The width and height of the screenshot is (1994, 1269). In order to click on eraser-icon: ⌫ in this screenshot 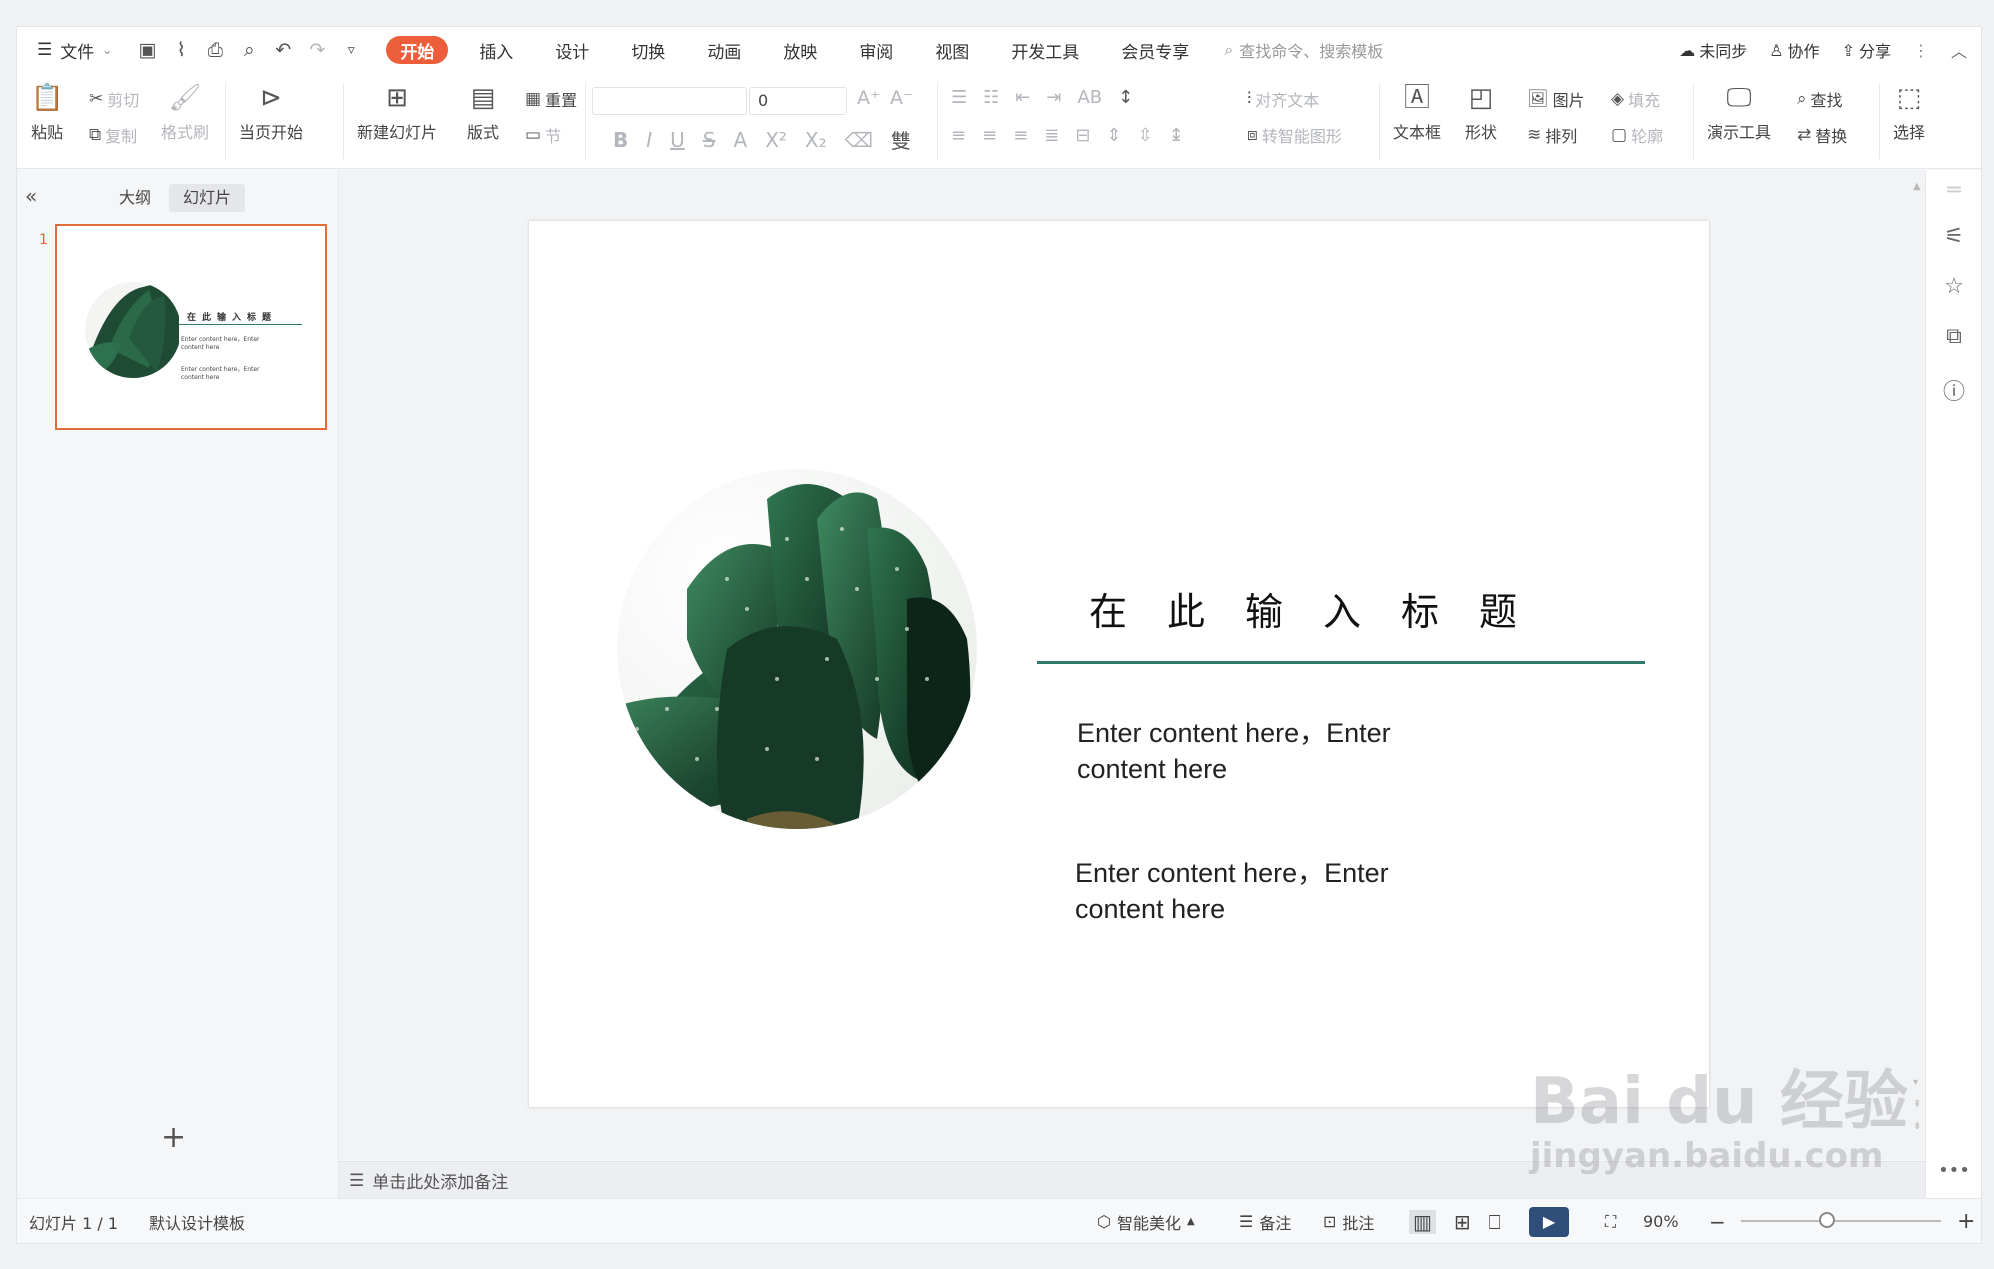, I will do `click(859, 140)`.